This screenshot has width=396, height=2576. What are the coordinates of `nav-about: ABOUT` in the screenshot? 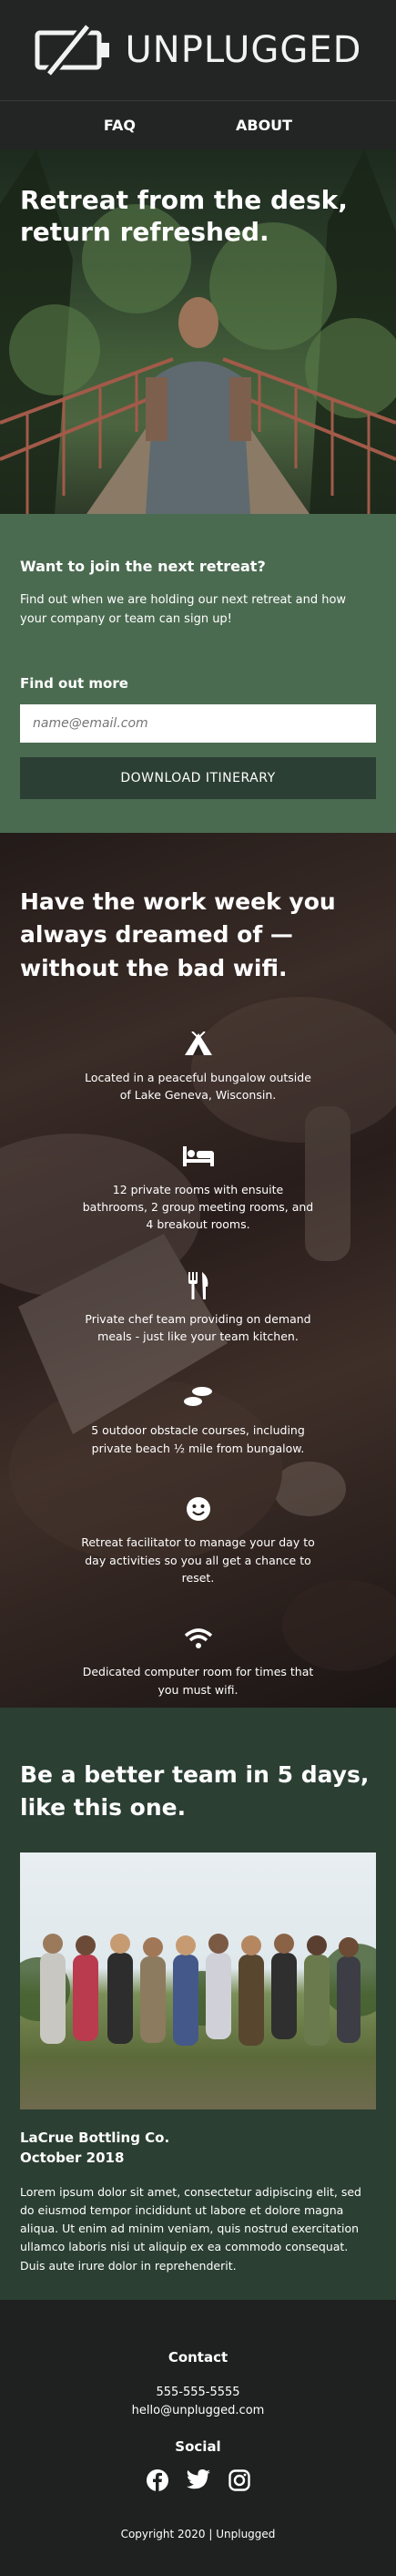 It's located at (264, 125).